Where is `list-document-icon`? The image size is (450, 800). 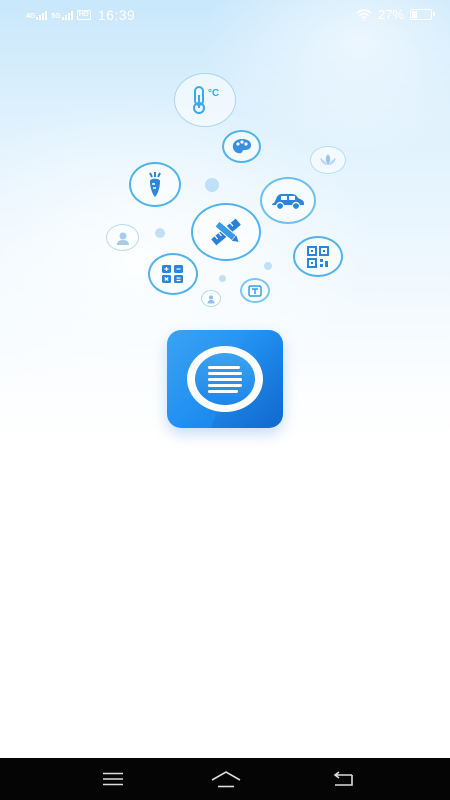
list-document-icon is located at coordinates (225, 379).